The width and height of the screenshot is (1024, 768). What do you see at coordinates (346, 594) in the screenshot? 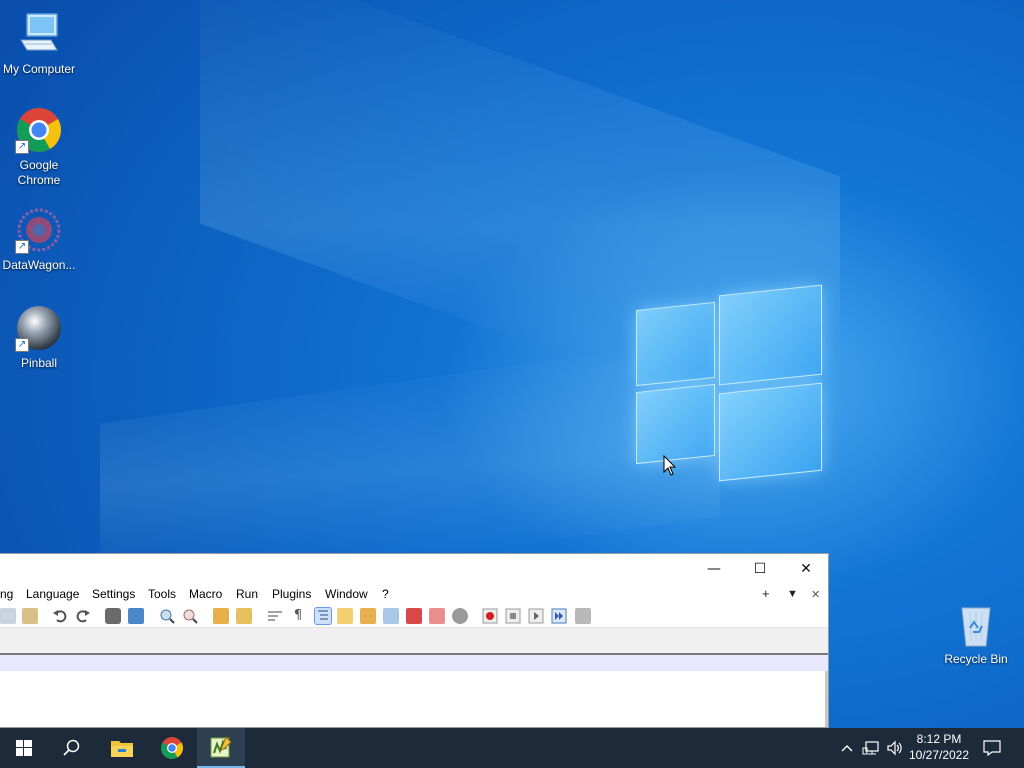
I see `menu-window: Window` at bounding box center [346, 594].